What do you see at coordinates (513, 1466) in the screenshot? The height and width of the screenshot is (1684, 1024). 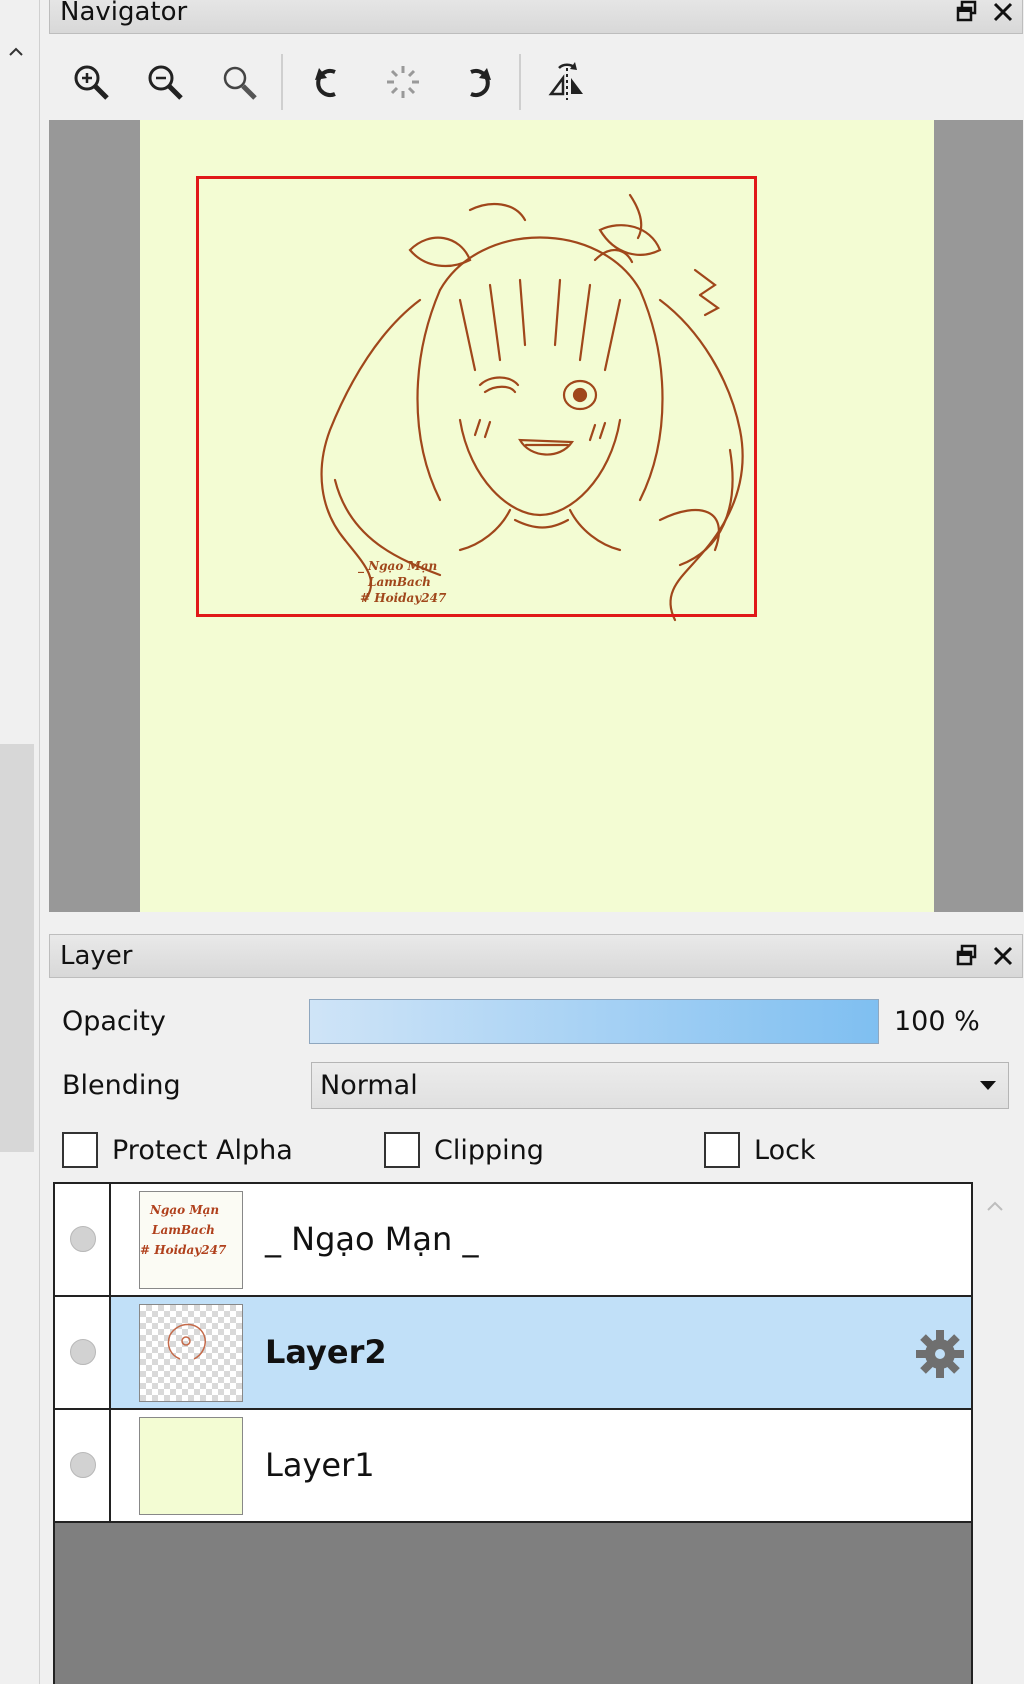 I see `layer-row: Layer1` at bounding box center [513, 1466].